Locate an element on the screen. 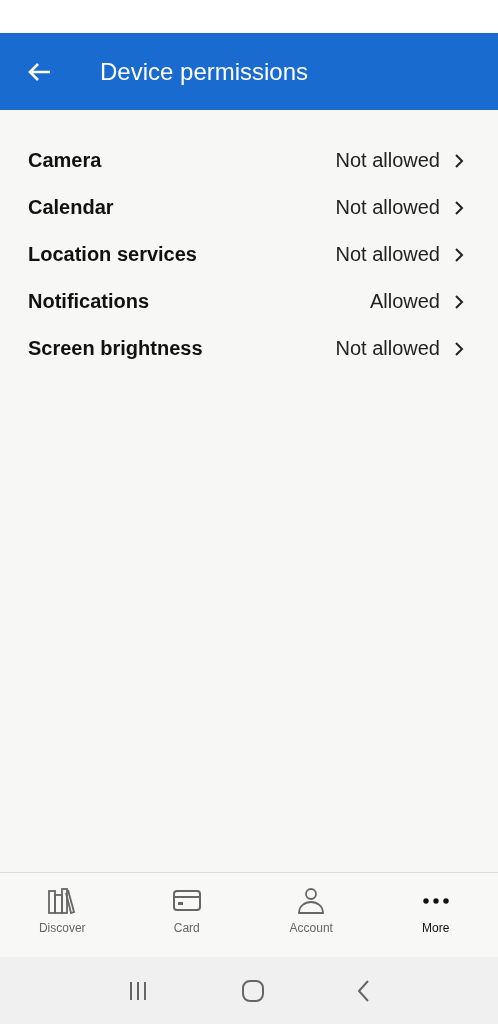 The height and width of the screenshot is (1024, 498). more-icon is located at coordinates (435, 901).